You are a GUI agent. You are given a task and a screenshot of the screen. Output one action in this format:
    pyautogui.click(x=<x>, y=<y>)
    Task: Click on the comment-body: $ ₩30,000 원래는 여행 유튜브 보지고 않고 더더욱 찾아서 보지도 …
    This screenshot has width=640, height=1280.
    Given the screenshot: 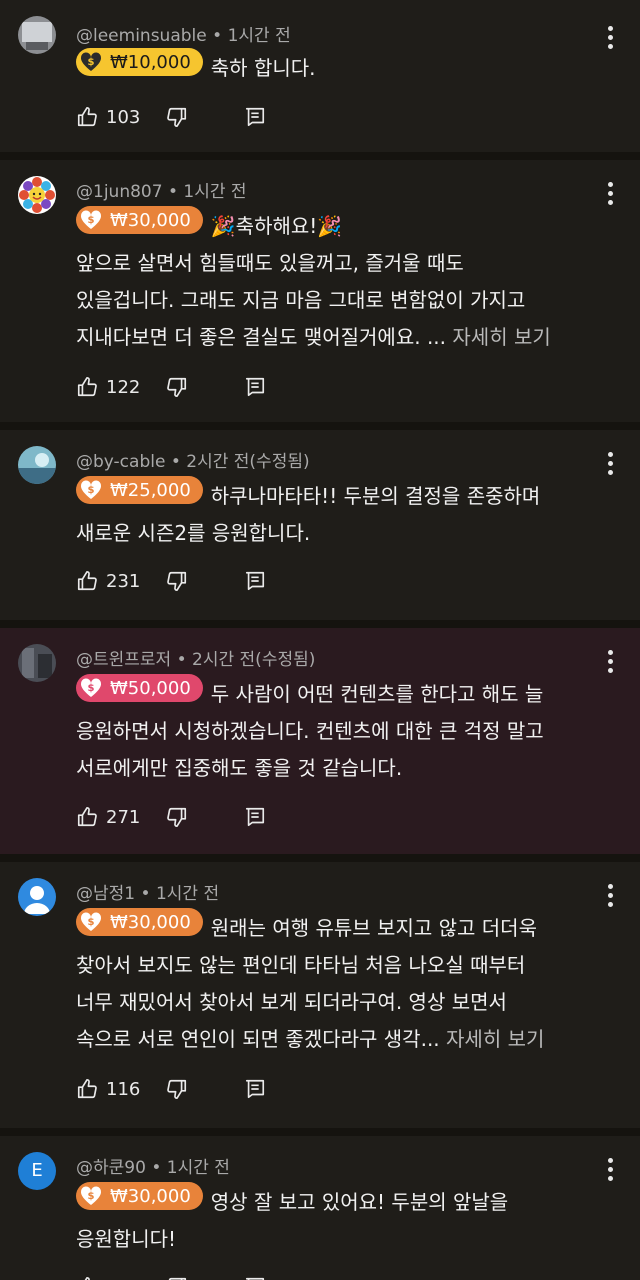 What is the action you would take?
    pyautogui.click(x=338, y=983)
    